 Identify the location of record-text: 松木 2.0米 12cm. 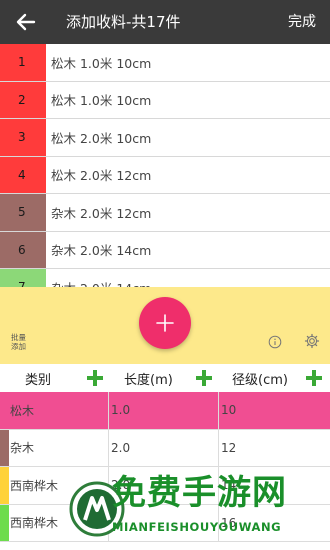
(101, 176).